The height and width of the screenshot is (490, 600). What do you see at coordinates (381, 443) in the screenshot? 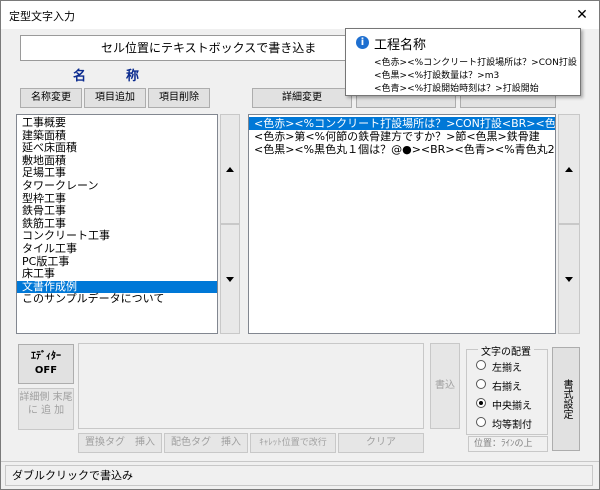
I see `clear-button: クリア` at bounding box center [381, 443].